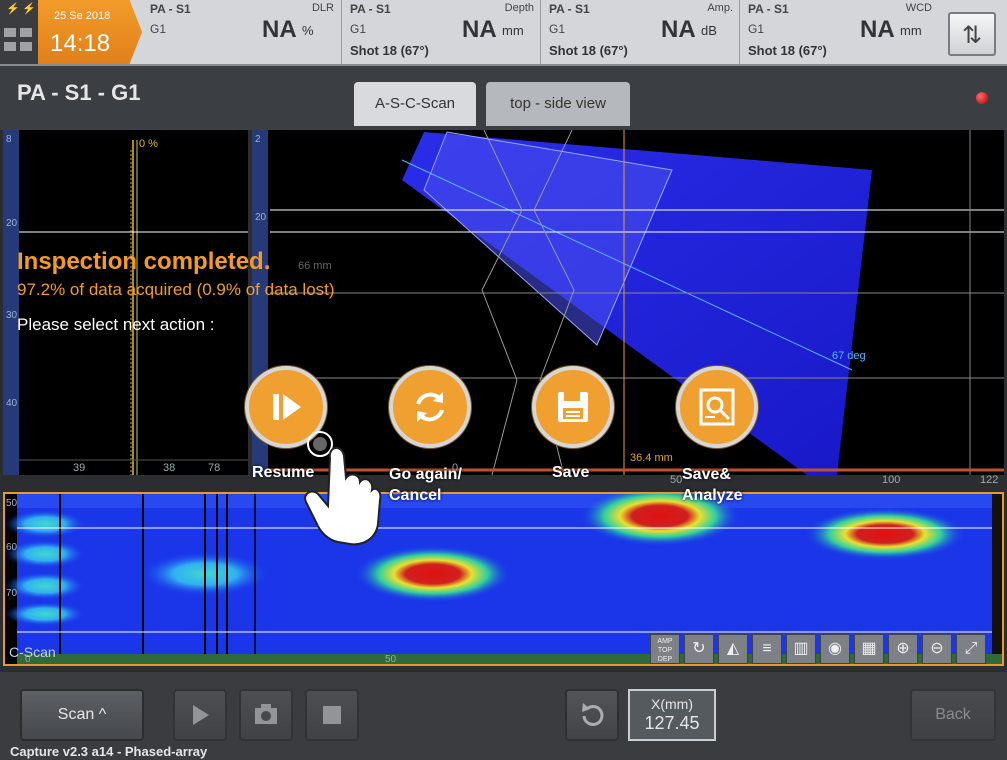 The height and width of the screenshot is (760, 1007). Describe the element at coordinates (849, 356) in the screenshot. I see `angle-label: 67 deg` at that location.